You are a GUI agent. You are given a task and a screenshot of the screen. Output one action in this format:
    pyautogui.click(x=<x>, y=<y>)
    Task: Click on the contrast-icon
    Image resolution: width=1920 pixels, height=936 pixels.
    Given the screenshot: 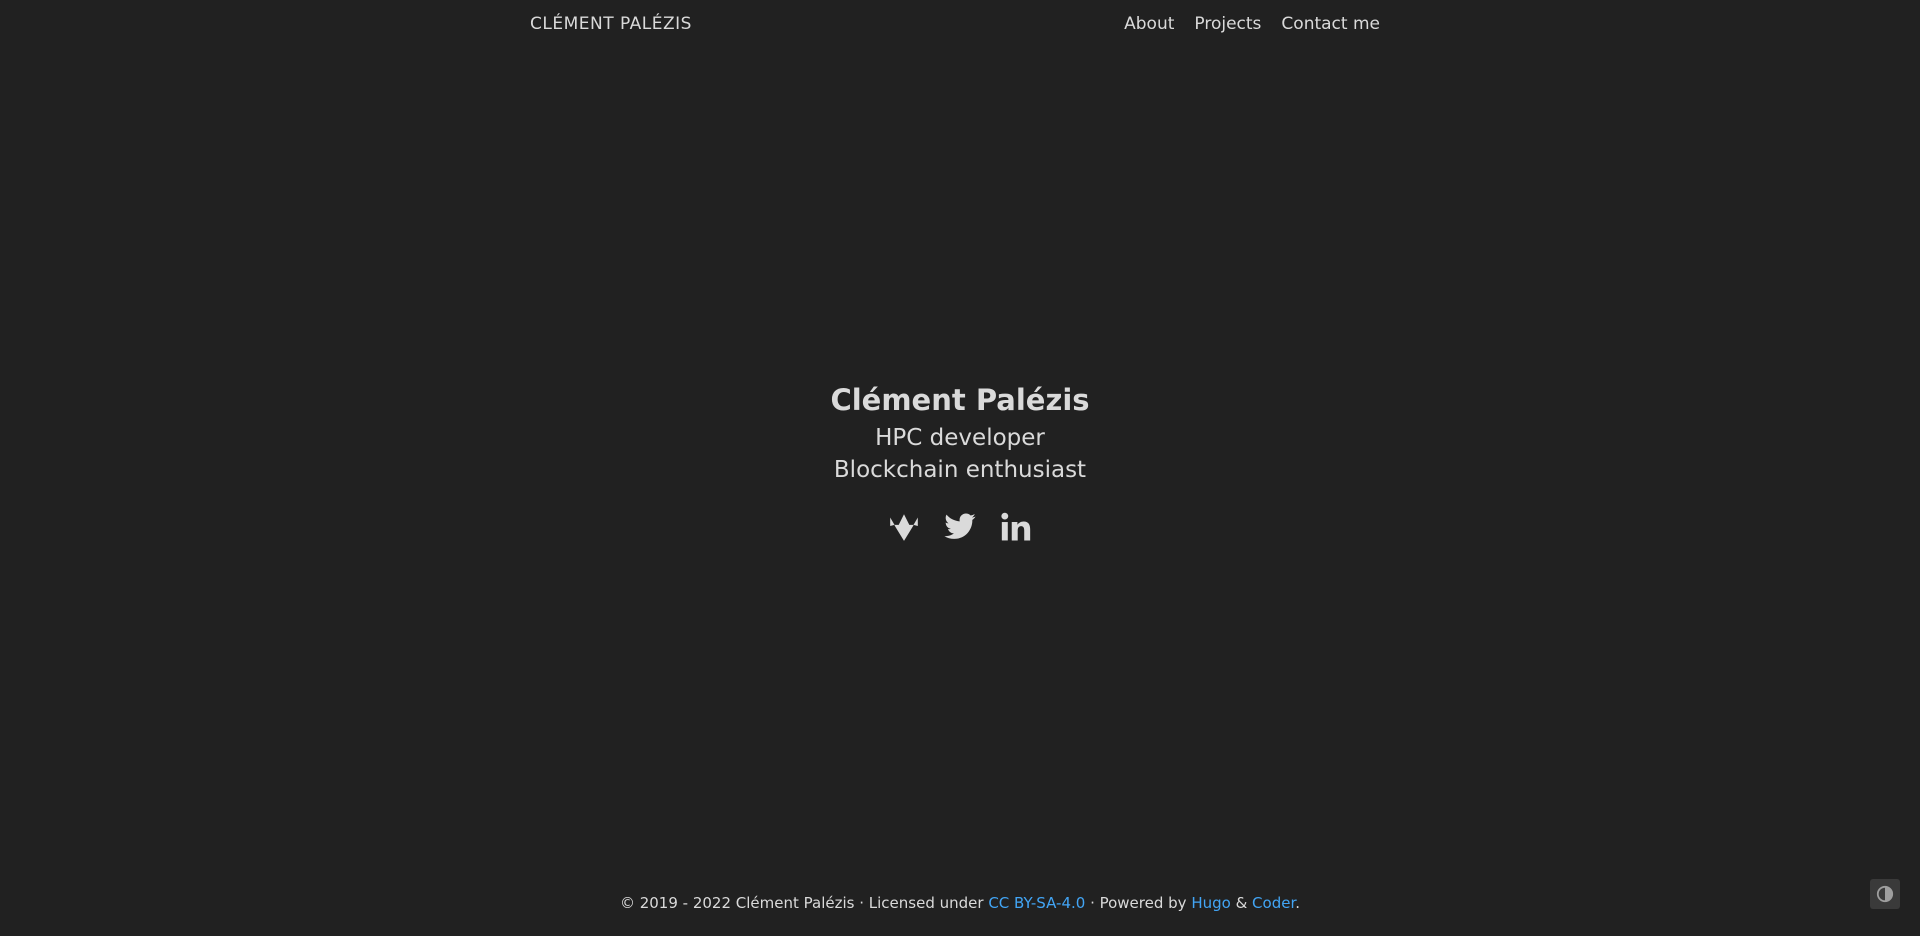 What is the action you would take?
    pyautogui.click(x=1885, y=894)
    